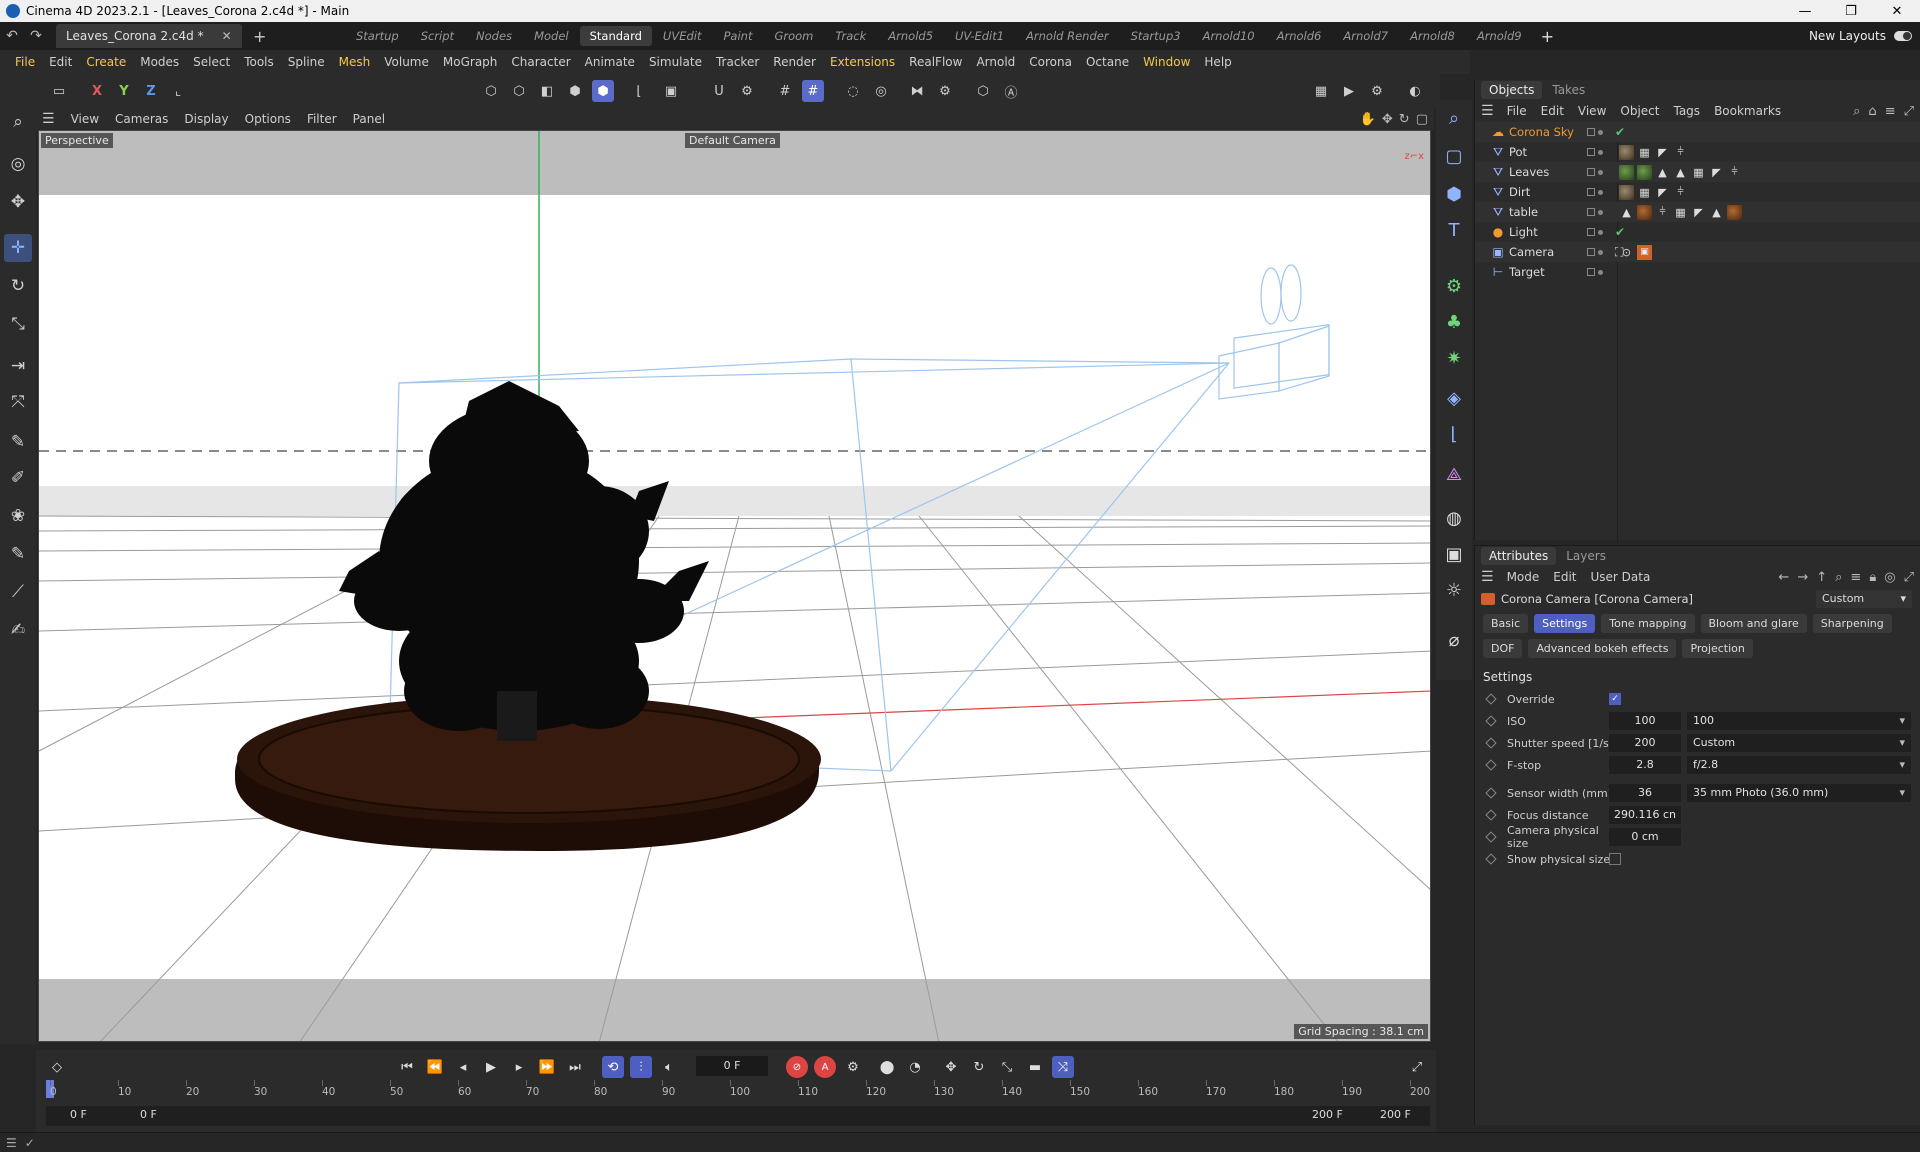 This screenshot has width=1920, height=1152. I want to click on layout-tab-model: Model, so click(551, 36).